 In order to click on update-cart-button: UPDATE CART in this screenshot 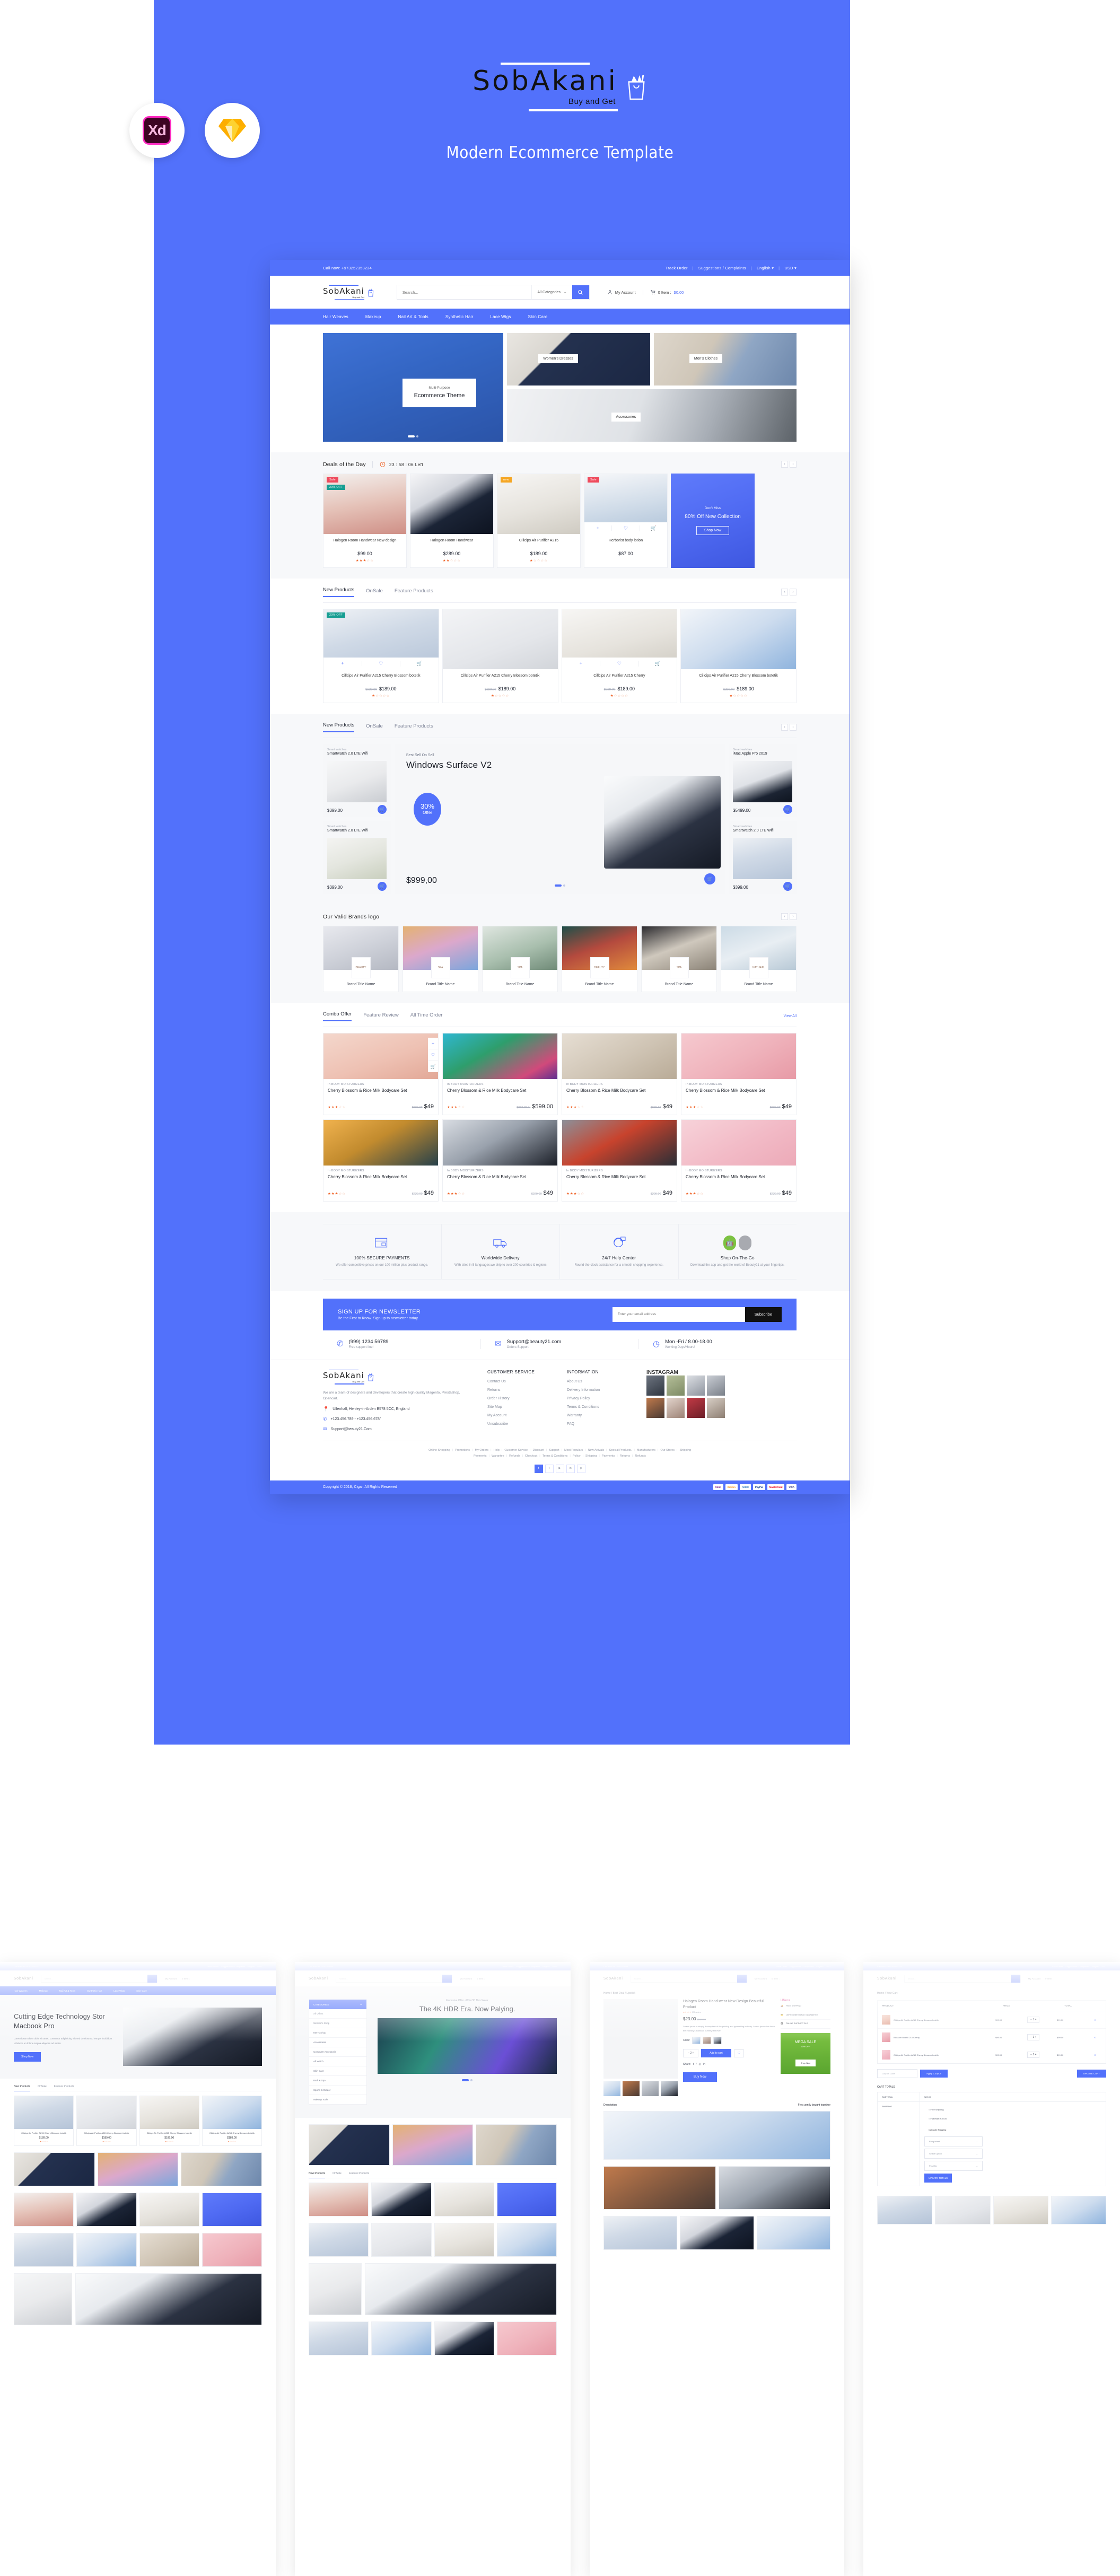, I will do `click(1091, 2074)`.